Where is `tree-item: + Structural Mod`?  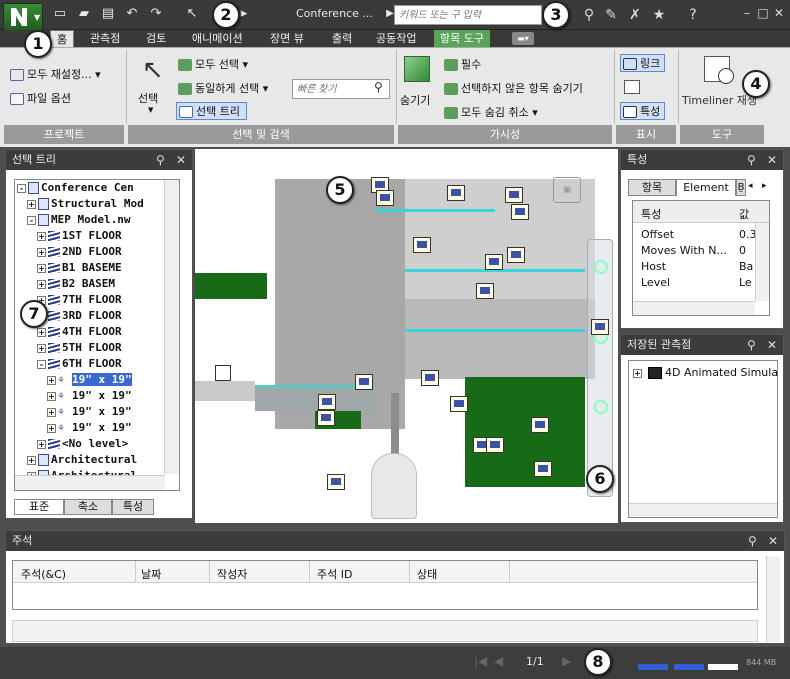 tree-item: + Structural Mod is located at coordinates (97, 204).